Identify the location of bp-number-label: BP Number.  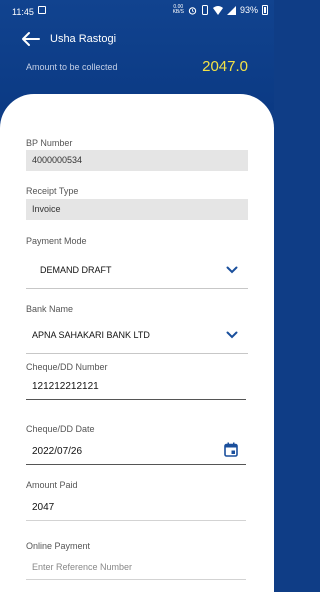
(49, 143).